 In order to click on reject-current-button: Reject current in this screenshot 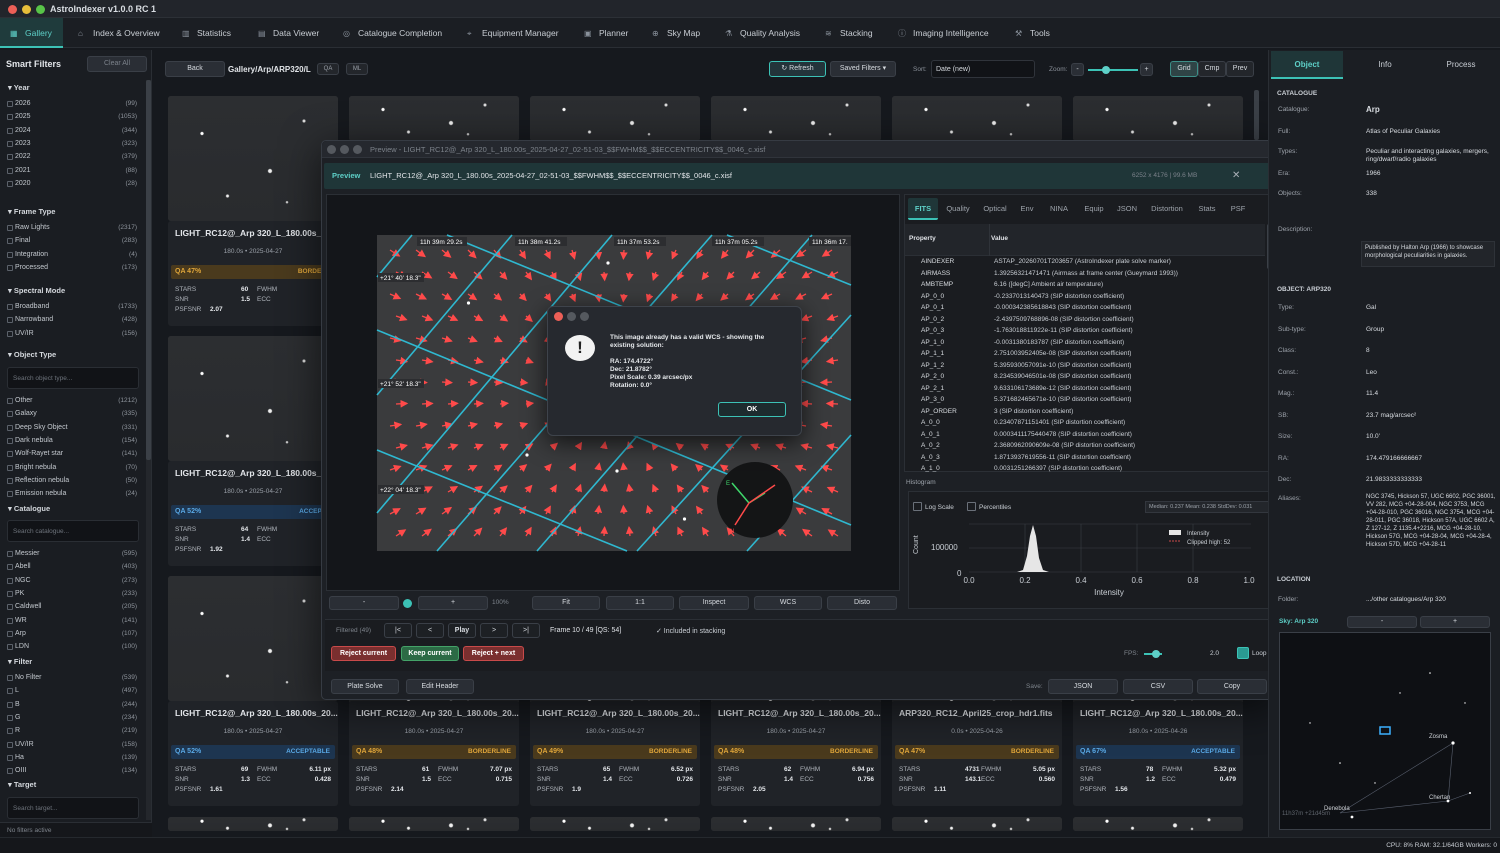, I will do `click(363, 653)`.